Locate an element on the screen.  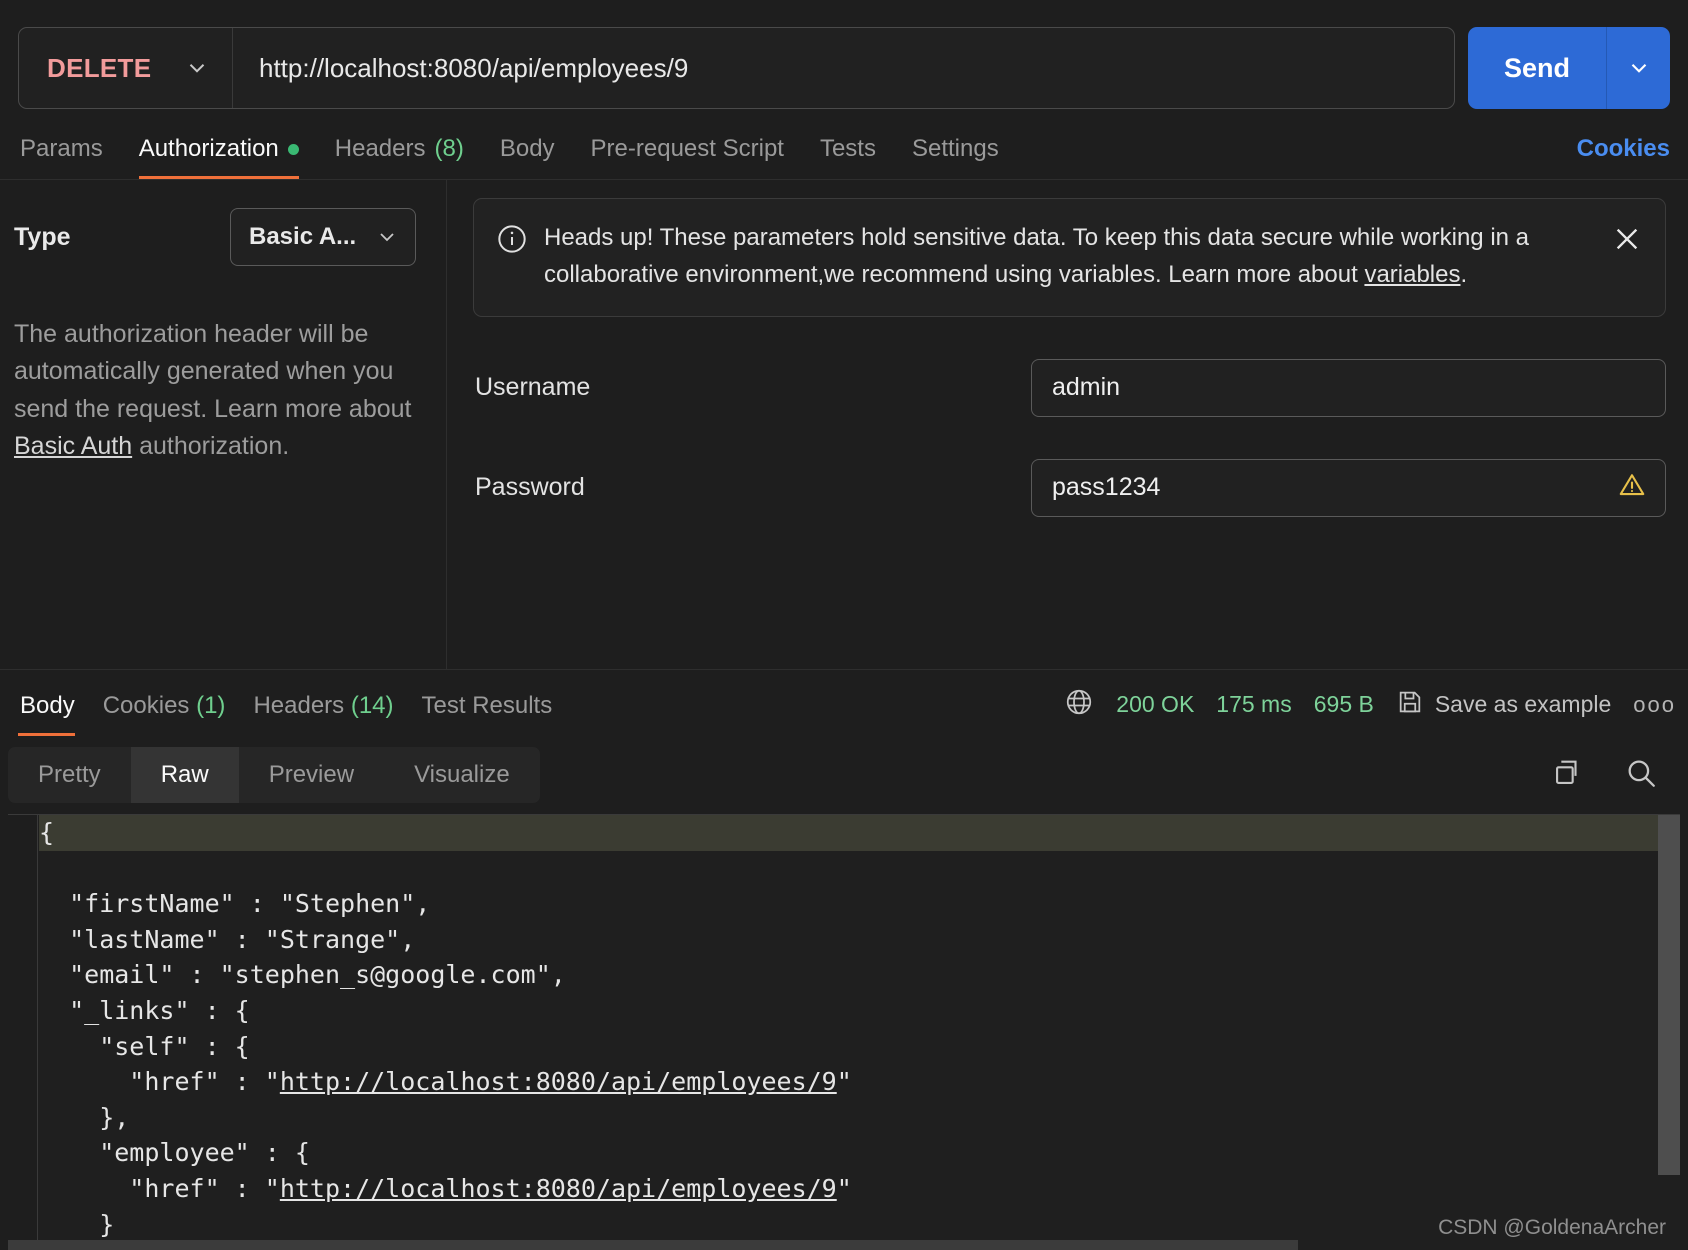
horizontal-scrollbar-thumb is located at coordinates (653, 1245).